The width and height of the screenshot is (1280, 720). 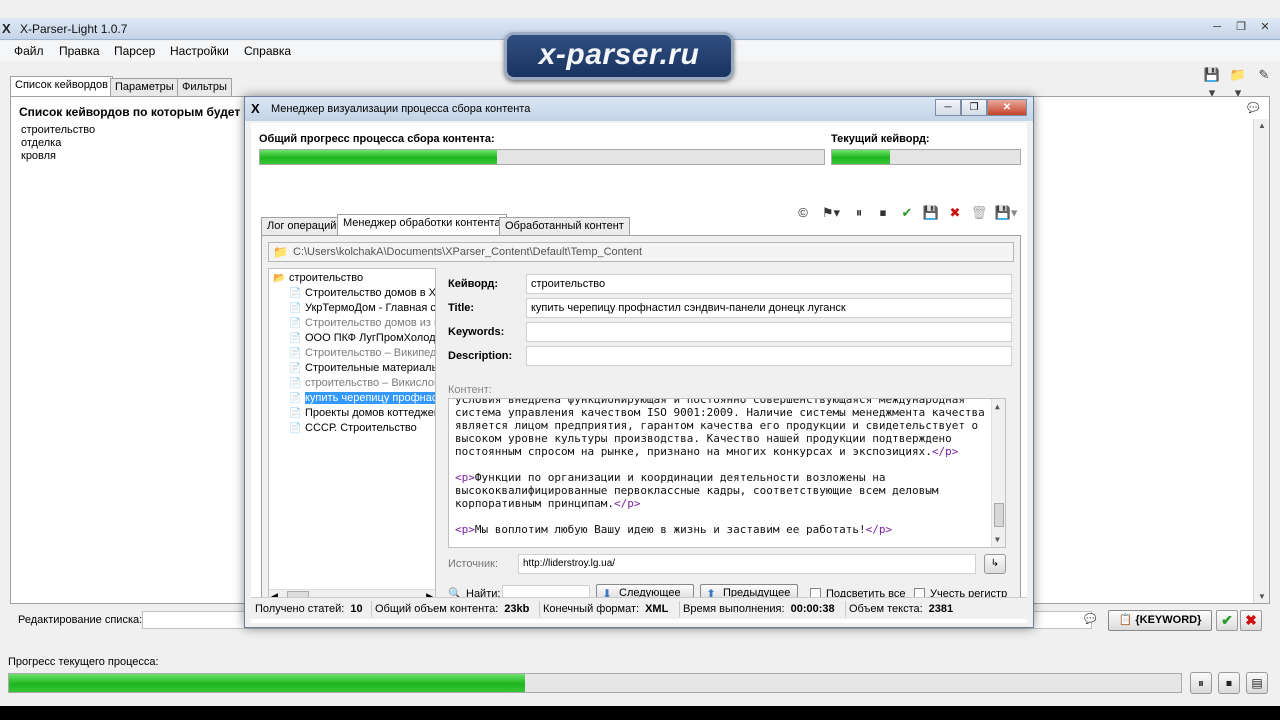 What do you see at coordinates (1257, 683) in the screenshot?
I see `window-view-button: ▤` at bounding box center [1257, 683].